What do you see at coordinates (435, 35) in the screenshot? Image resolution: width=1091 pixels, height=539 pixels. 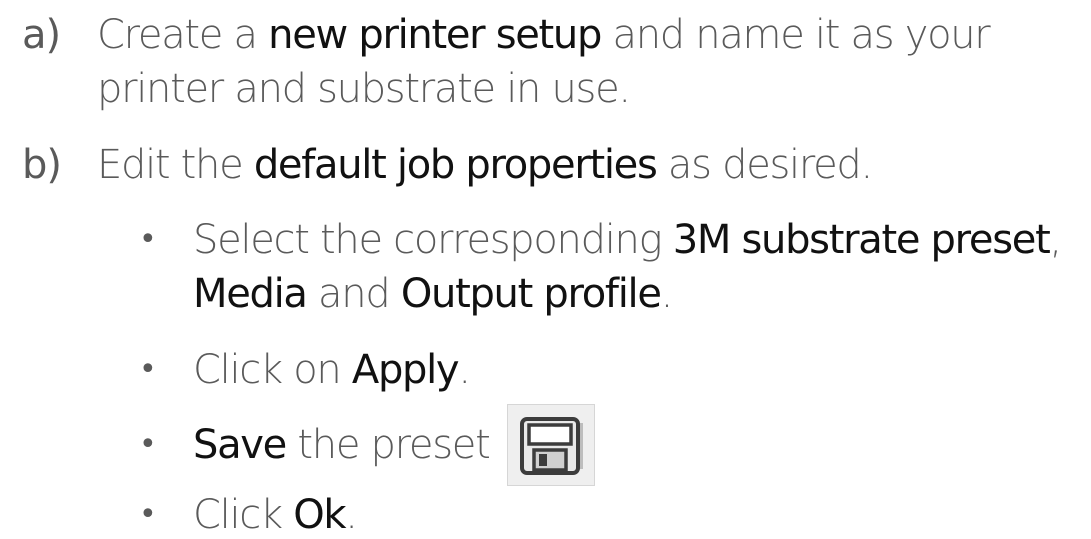 I see `new-printer-setup-term: new printer setup` at bounding box center [435, 35].